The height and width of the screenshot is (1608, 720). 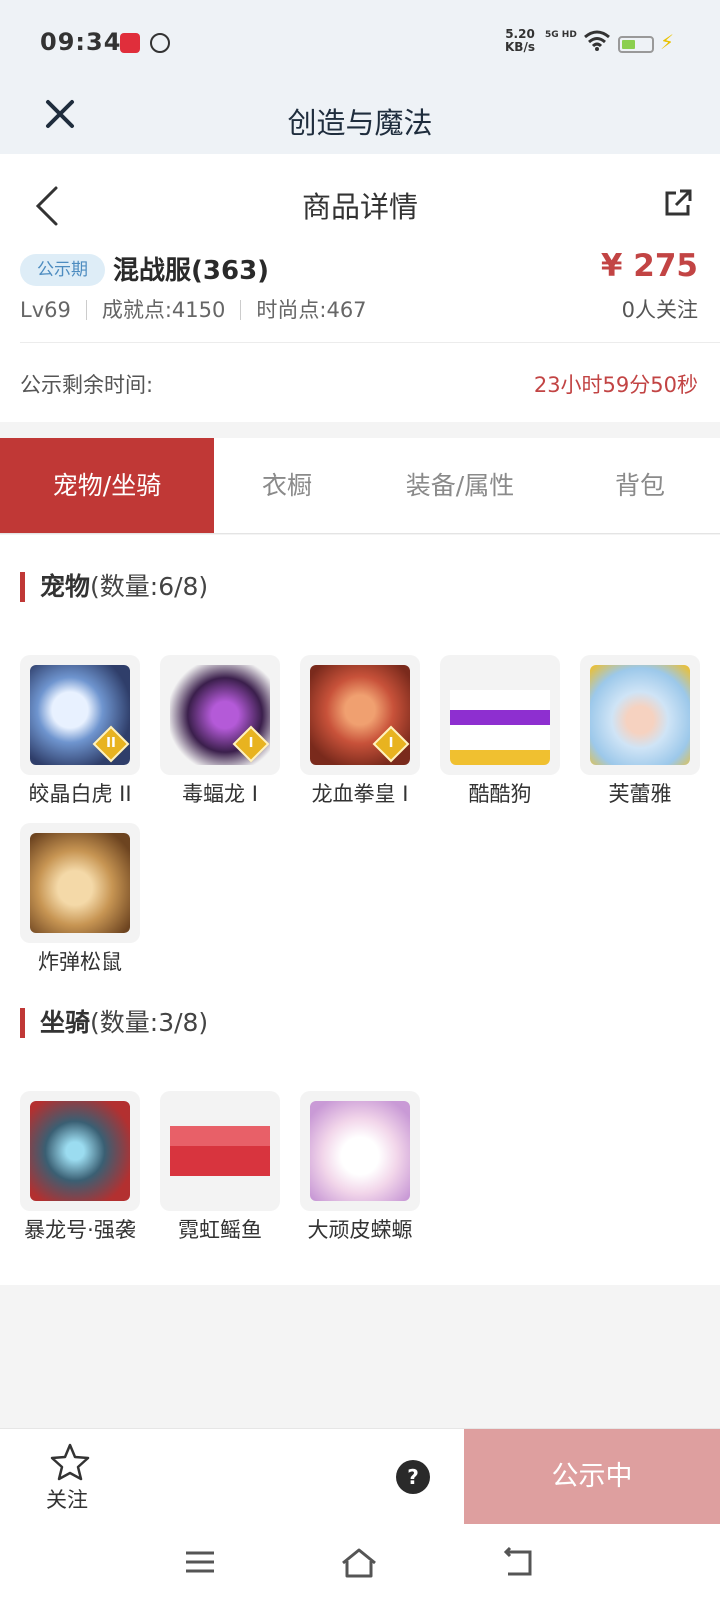 I want to click on pet-card: 芙蕾雅, so click(x=640, y=732).